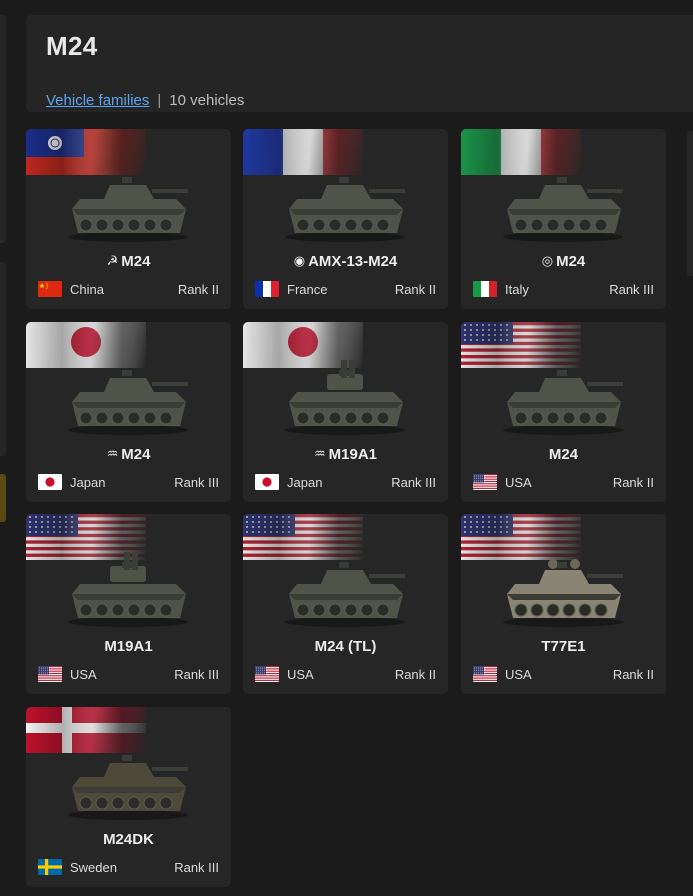 This screenshot has width=693, height=896. I want to click on china-flag-icon, so click(50, 289).